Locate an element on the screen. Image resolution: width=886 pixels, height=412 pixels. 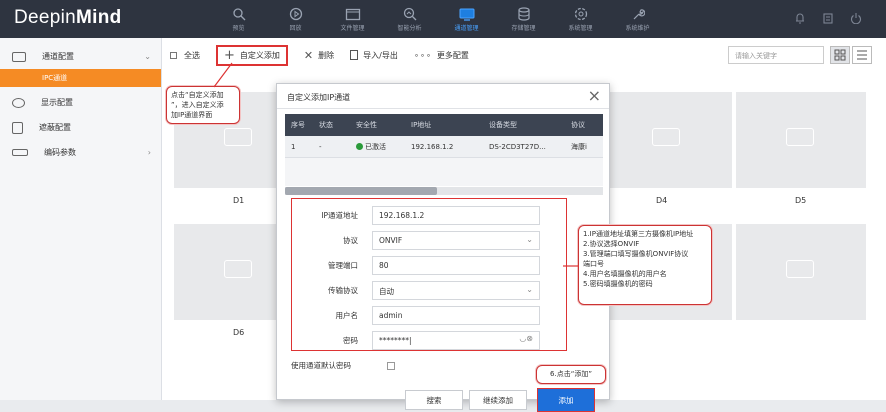
nav-channel-manage: 通道管理 is located at coordinates (466, 19).